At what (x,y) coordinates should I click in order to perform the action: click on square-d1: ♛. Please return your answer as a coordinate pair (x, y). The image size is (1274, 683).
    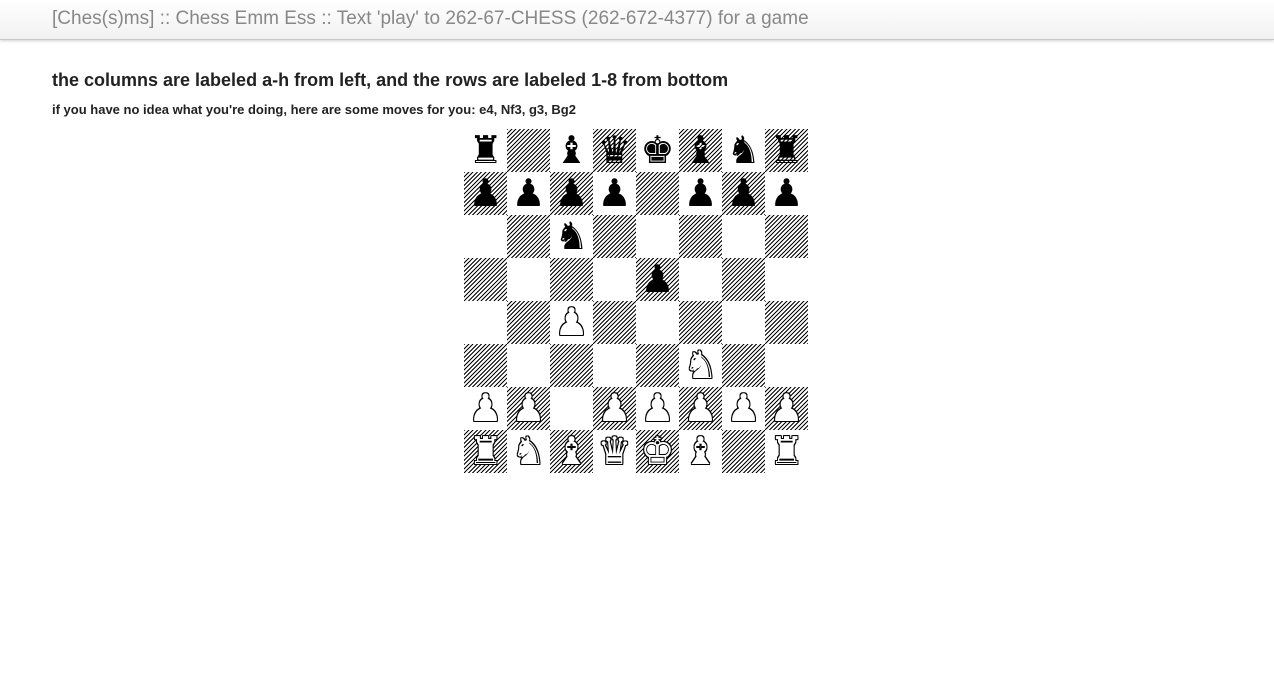
    Looking at the image, I should click on (614, 451).